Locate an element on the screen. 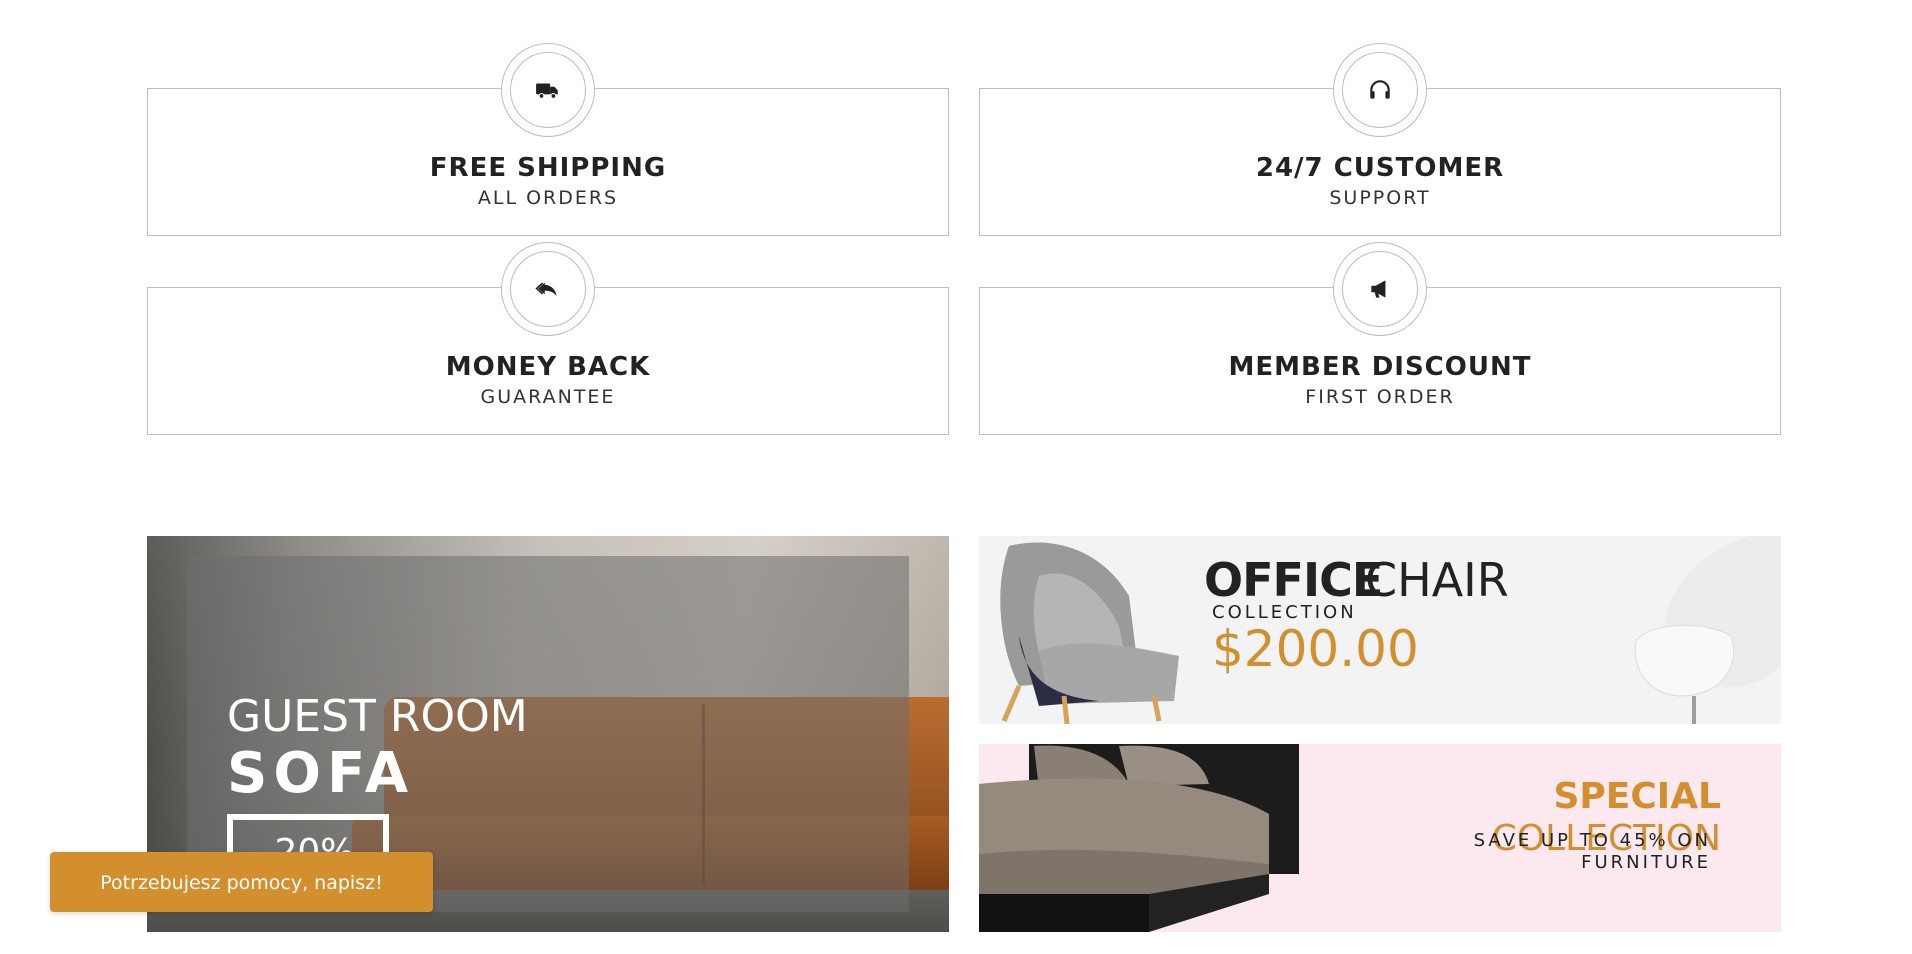 The height and width of the screenshot is (954, 1912). feature-member-discount: MEMBER DISCOUNT FIRST ORDER is located at coordinates (1380, 338).